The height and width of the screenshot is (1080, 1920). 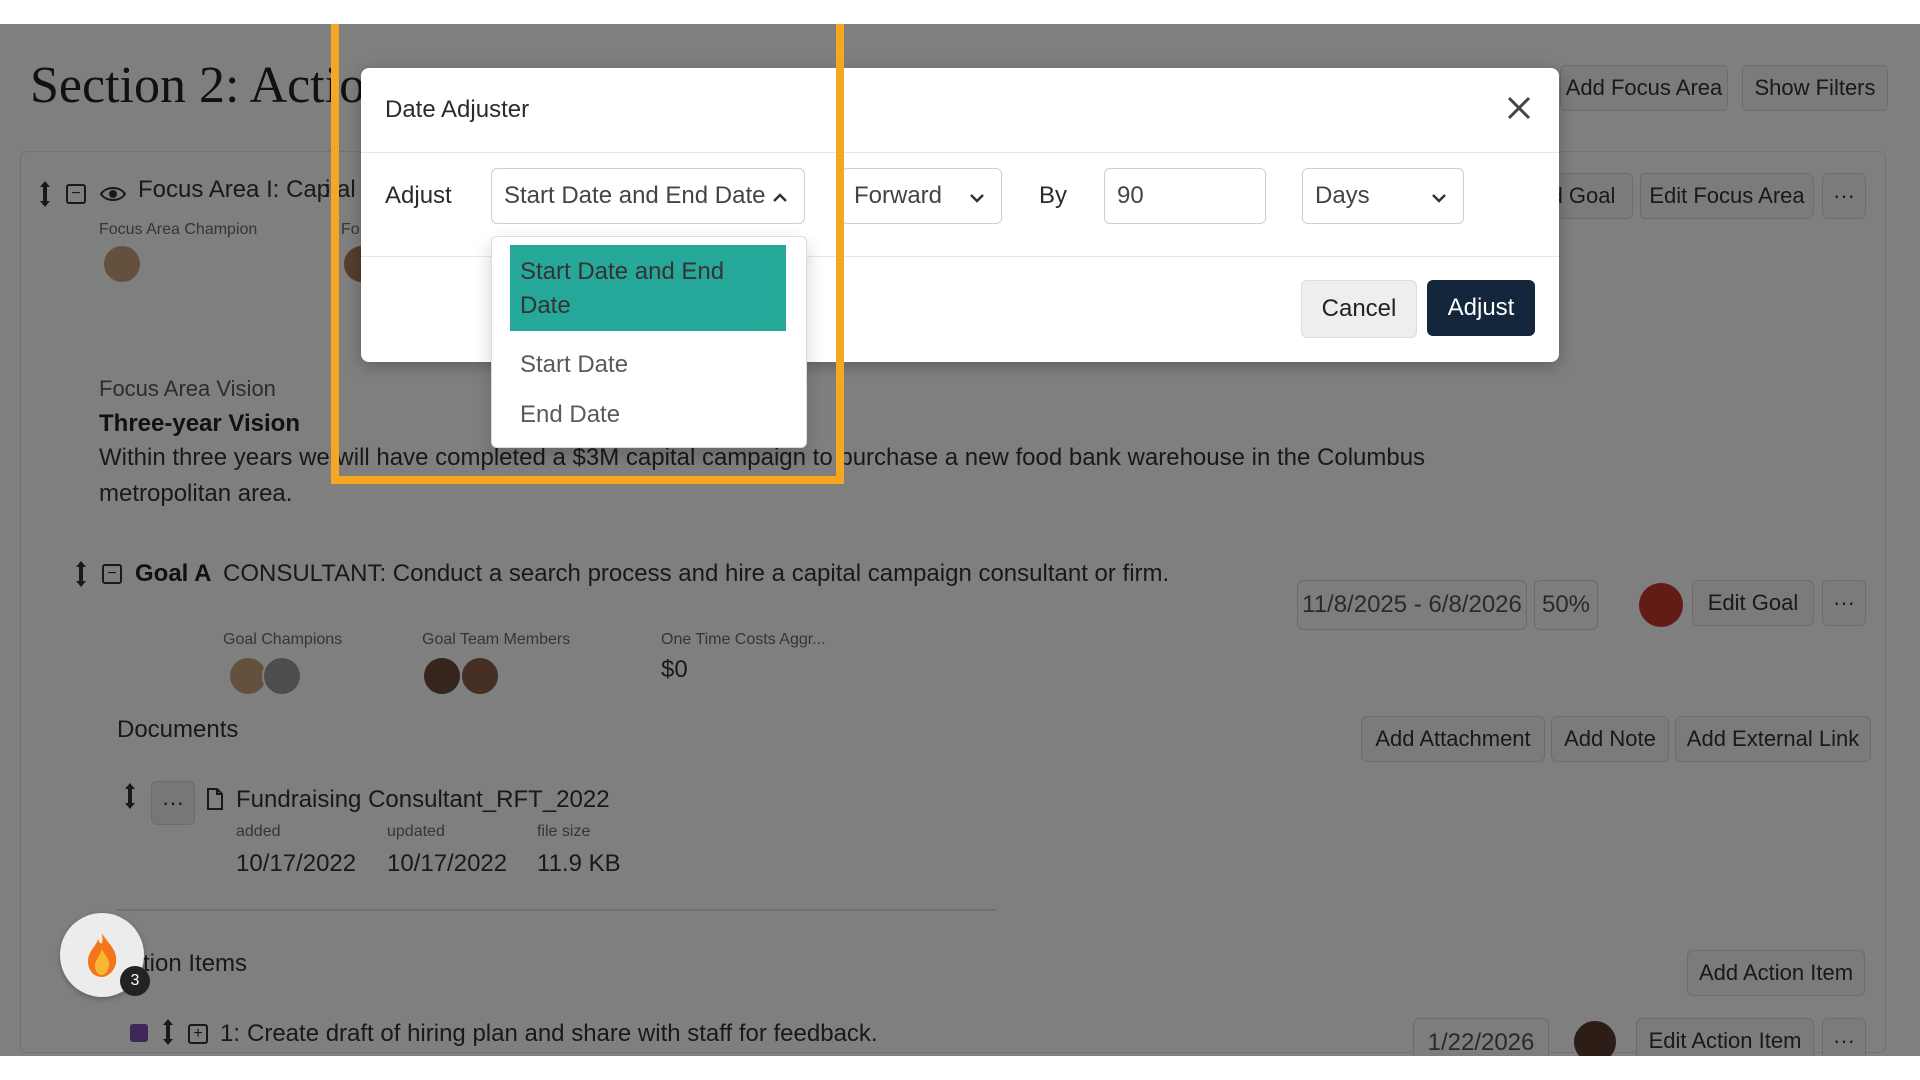 What do you see at coordinates (1130, 195) in the screenshot?
I see `adjust-amount-value: 90` at bounding box center [1130, 195].